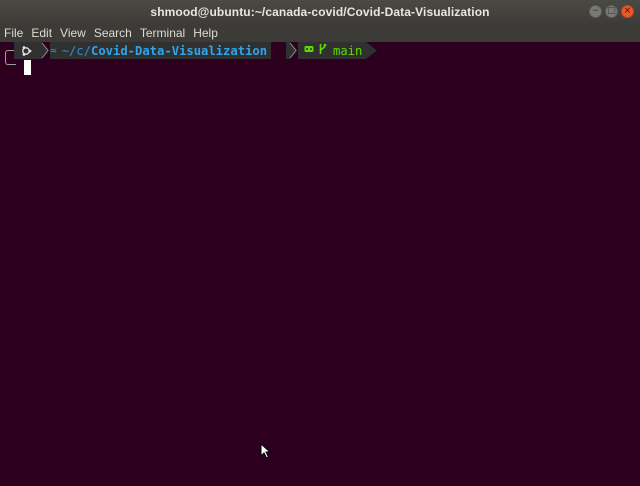 This screenshot has height=486, width=640. I want to click on path-prefix: ~/c/, so click(76, 50).